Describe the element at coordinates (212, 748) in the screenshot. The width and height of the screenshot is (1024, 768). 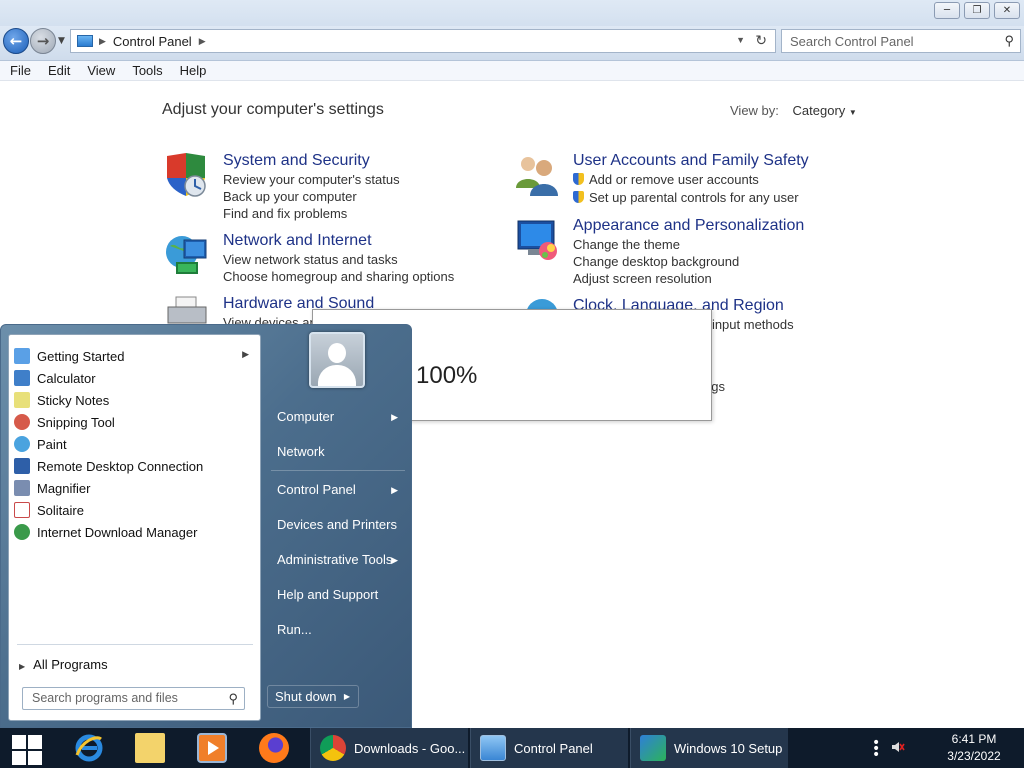
I see `media-player-icon` at that location.